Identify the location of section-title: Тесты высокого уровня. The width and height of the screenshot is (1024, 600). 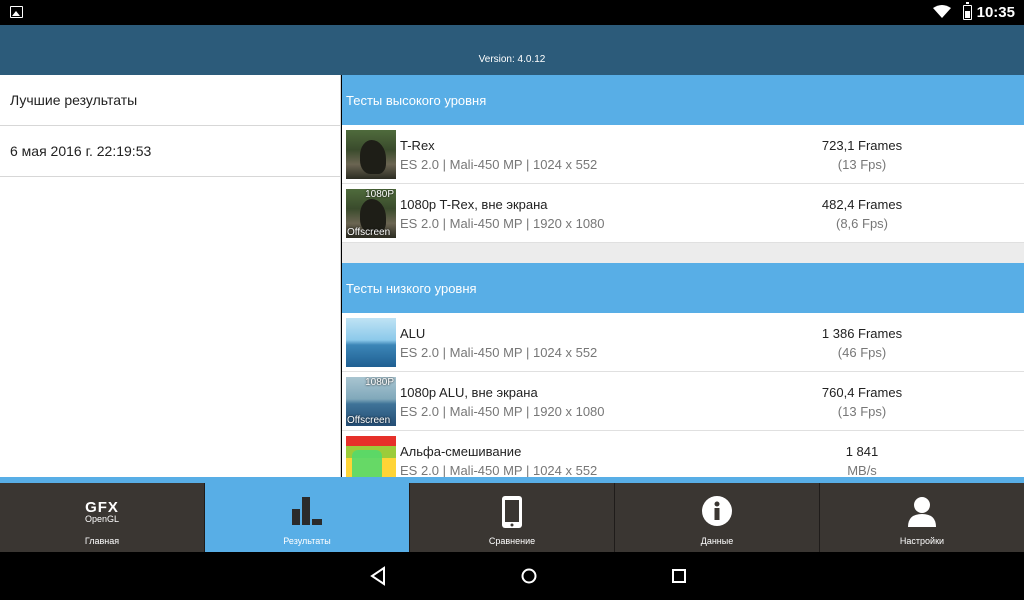
(416, 100).